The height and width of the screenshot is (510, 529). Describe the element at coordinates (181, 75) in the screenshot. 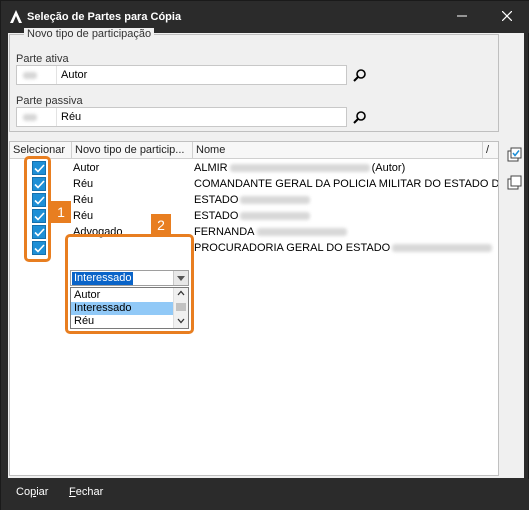

I see `parte-ativa-field: Autor` at that location.